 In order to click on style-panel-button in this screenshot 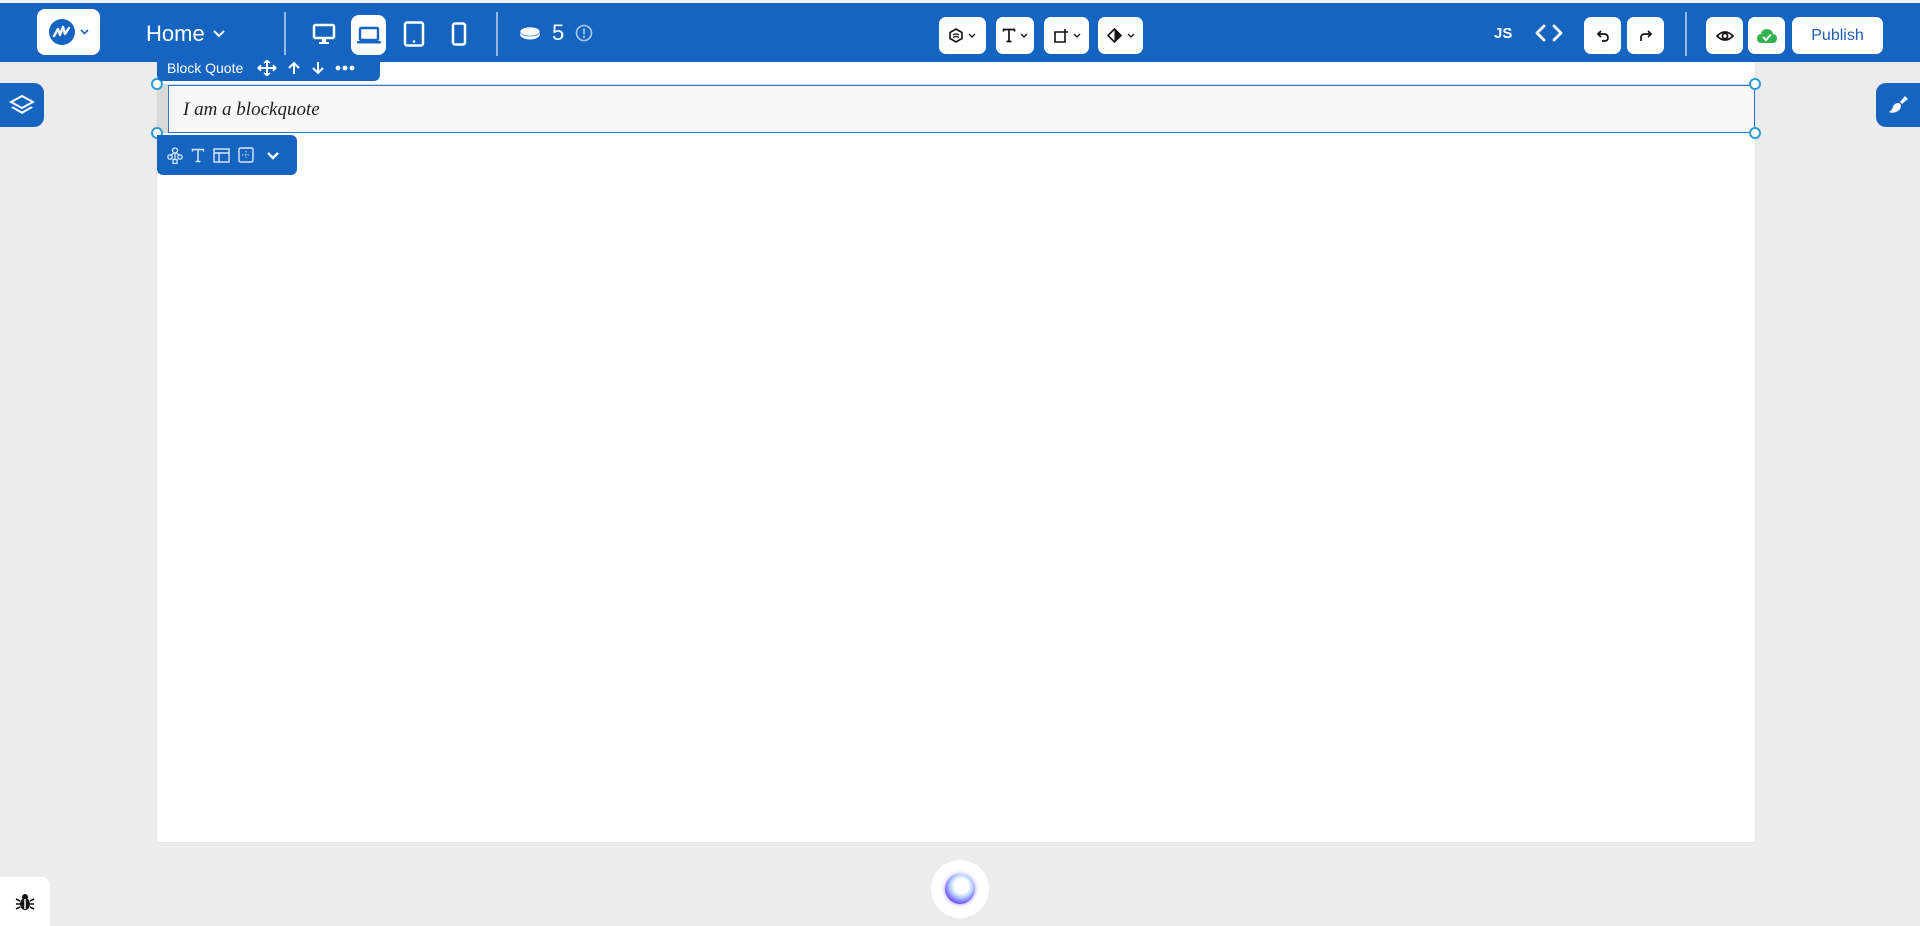, I will do `click(1898, 105)`.